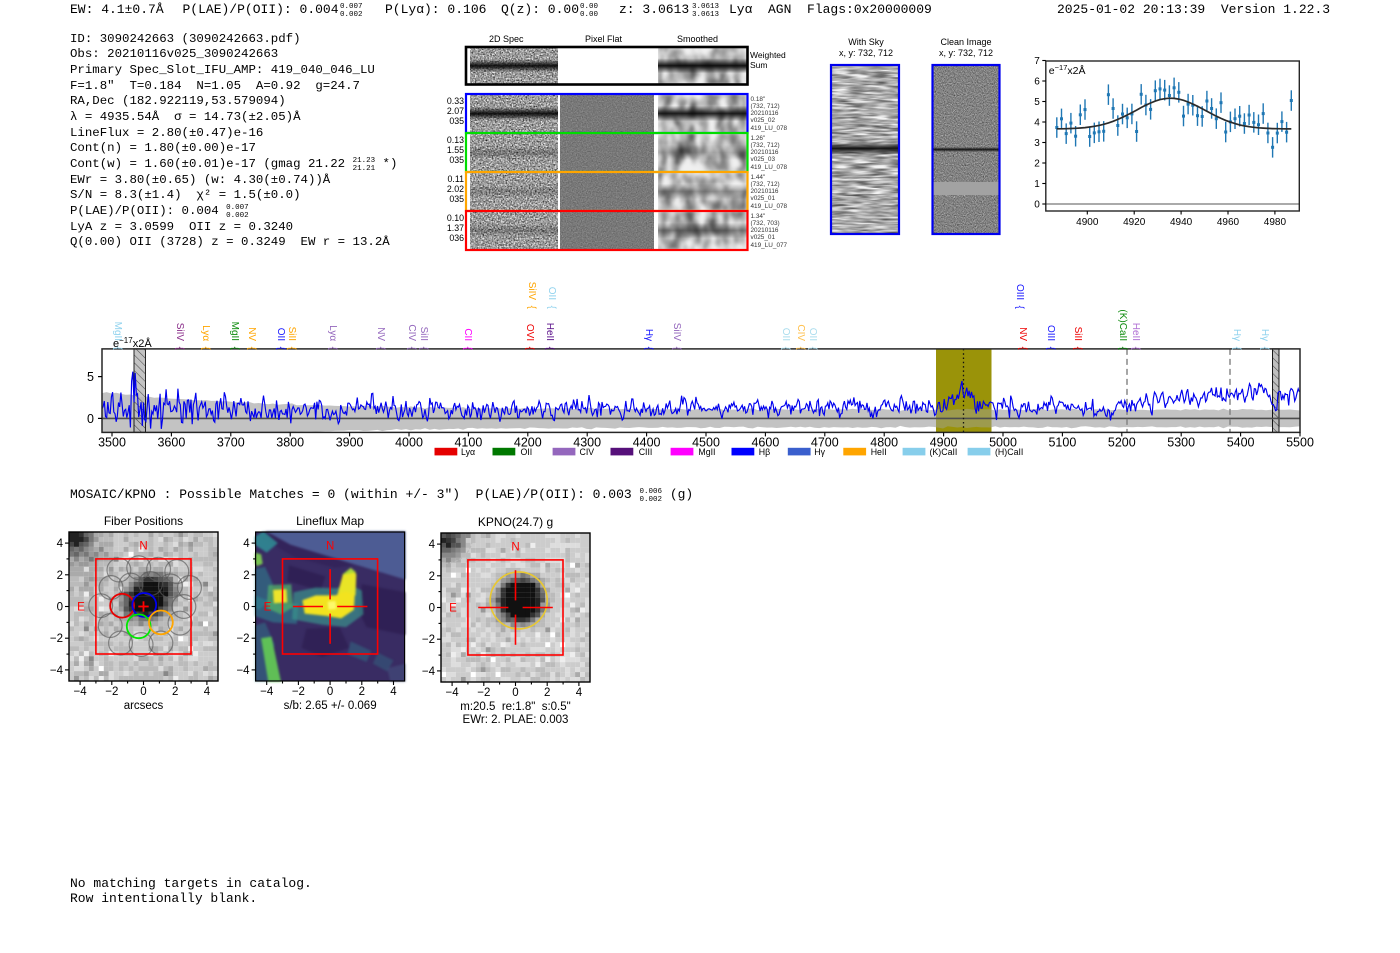  What do you see at coordinates (646, 452) in the screenshot?
I see `svg-text: CIII` at bounding box center [646, 452].